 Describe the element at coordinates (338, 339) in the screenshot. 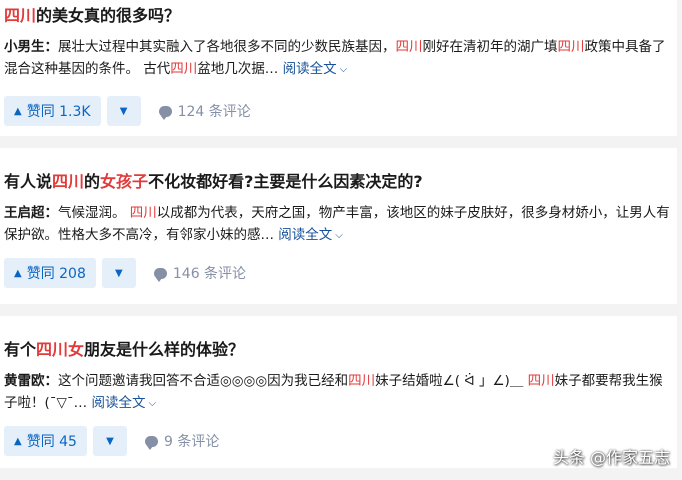

I see `question-title: 有个四川女朋友是什么样的体验？` at that location.